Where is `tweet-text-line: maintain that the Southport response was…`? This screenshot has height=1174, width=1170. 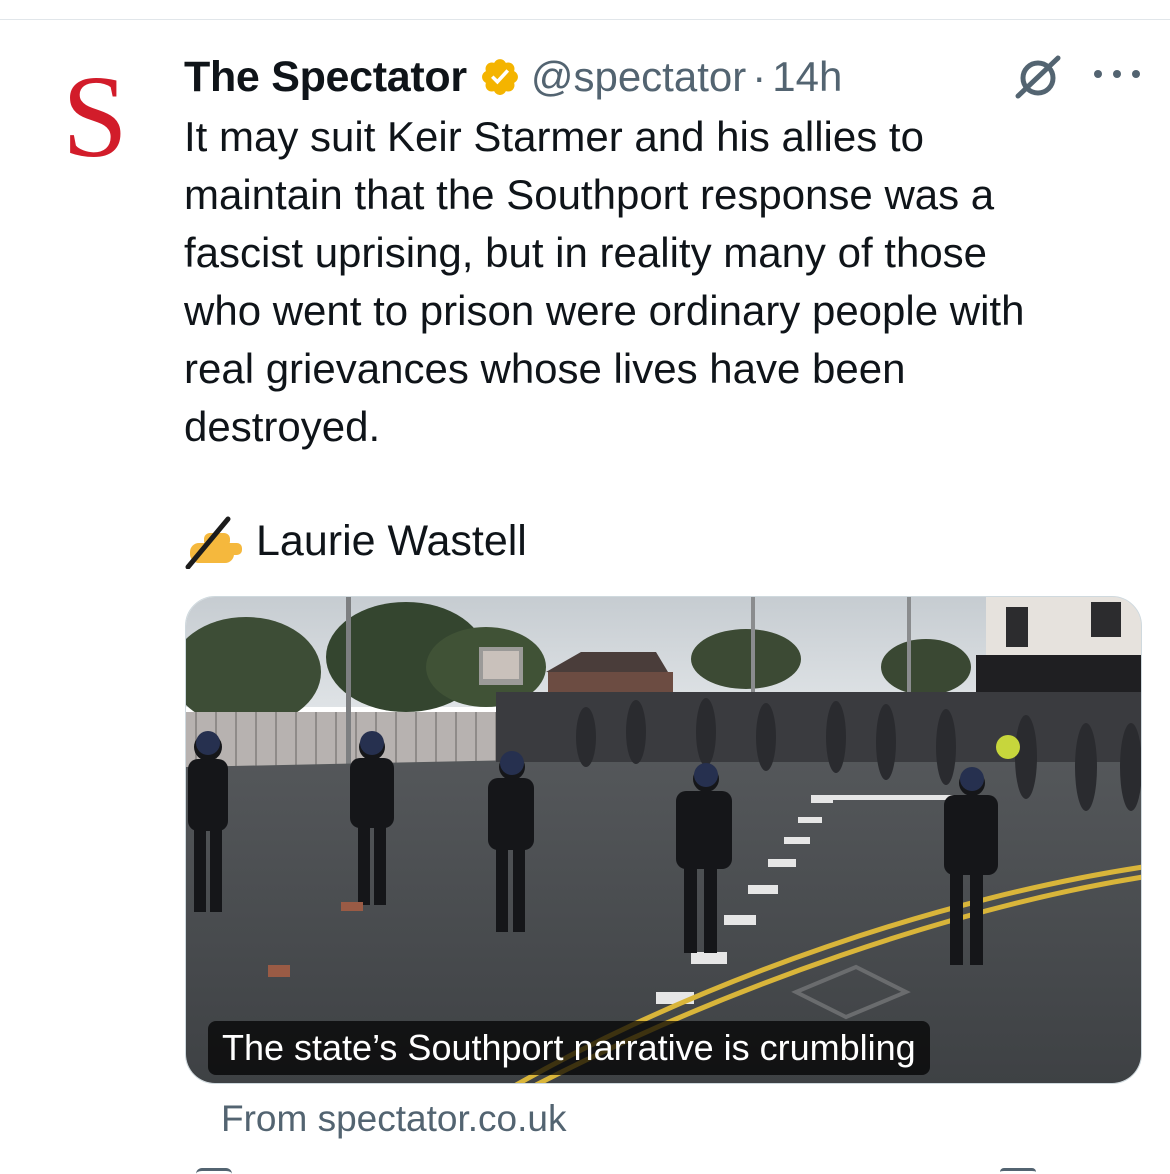 tweet-text-line: maintain that the Southport response was… is located at coordinates (589, 194).